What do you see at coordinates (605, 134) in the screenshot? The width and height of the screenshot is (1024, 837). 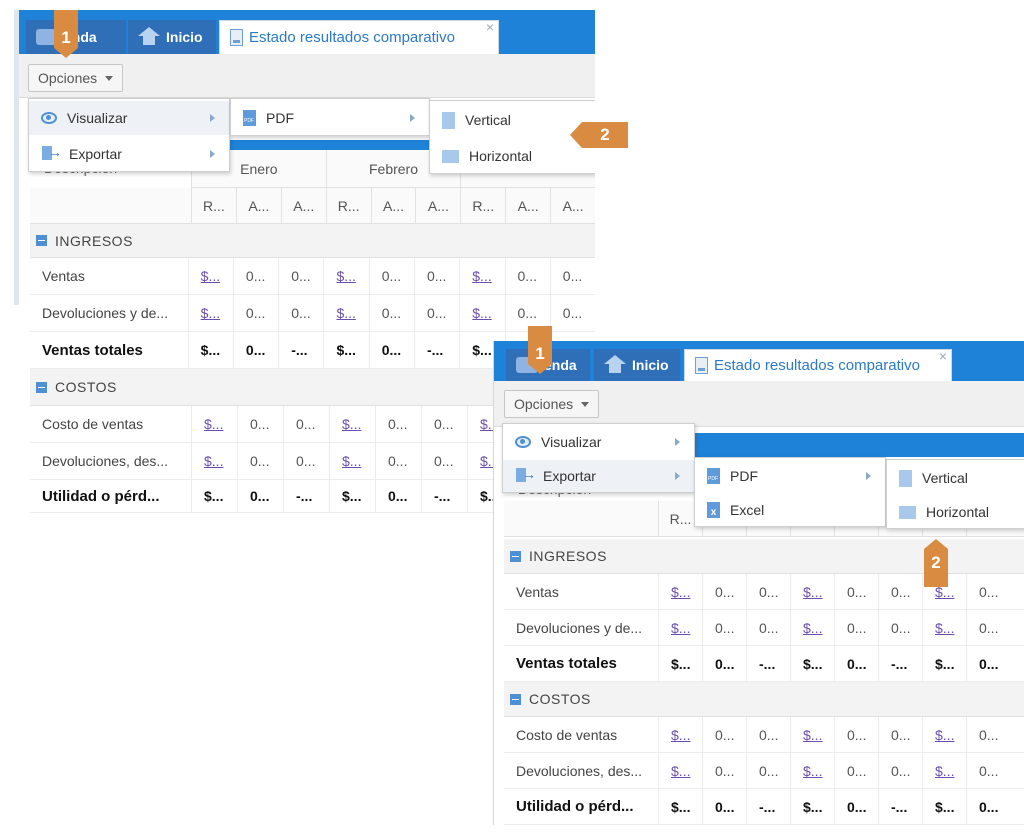 I see `step-number: 2` at bounding box center [605, 134].